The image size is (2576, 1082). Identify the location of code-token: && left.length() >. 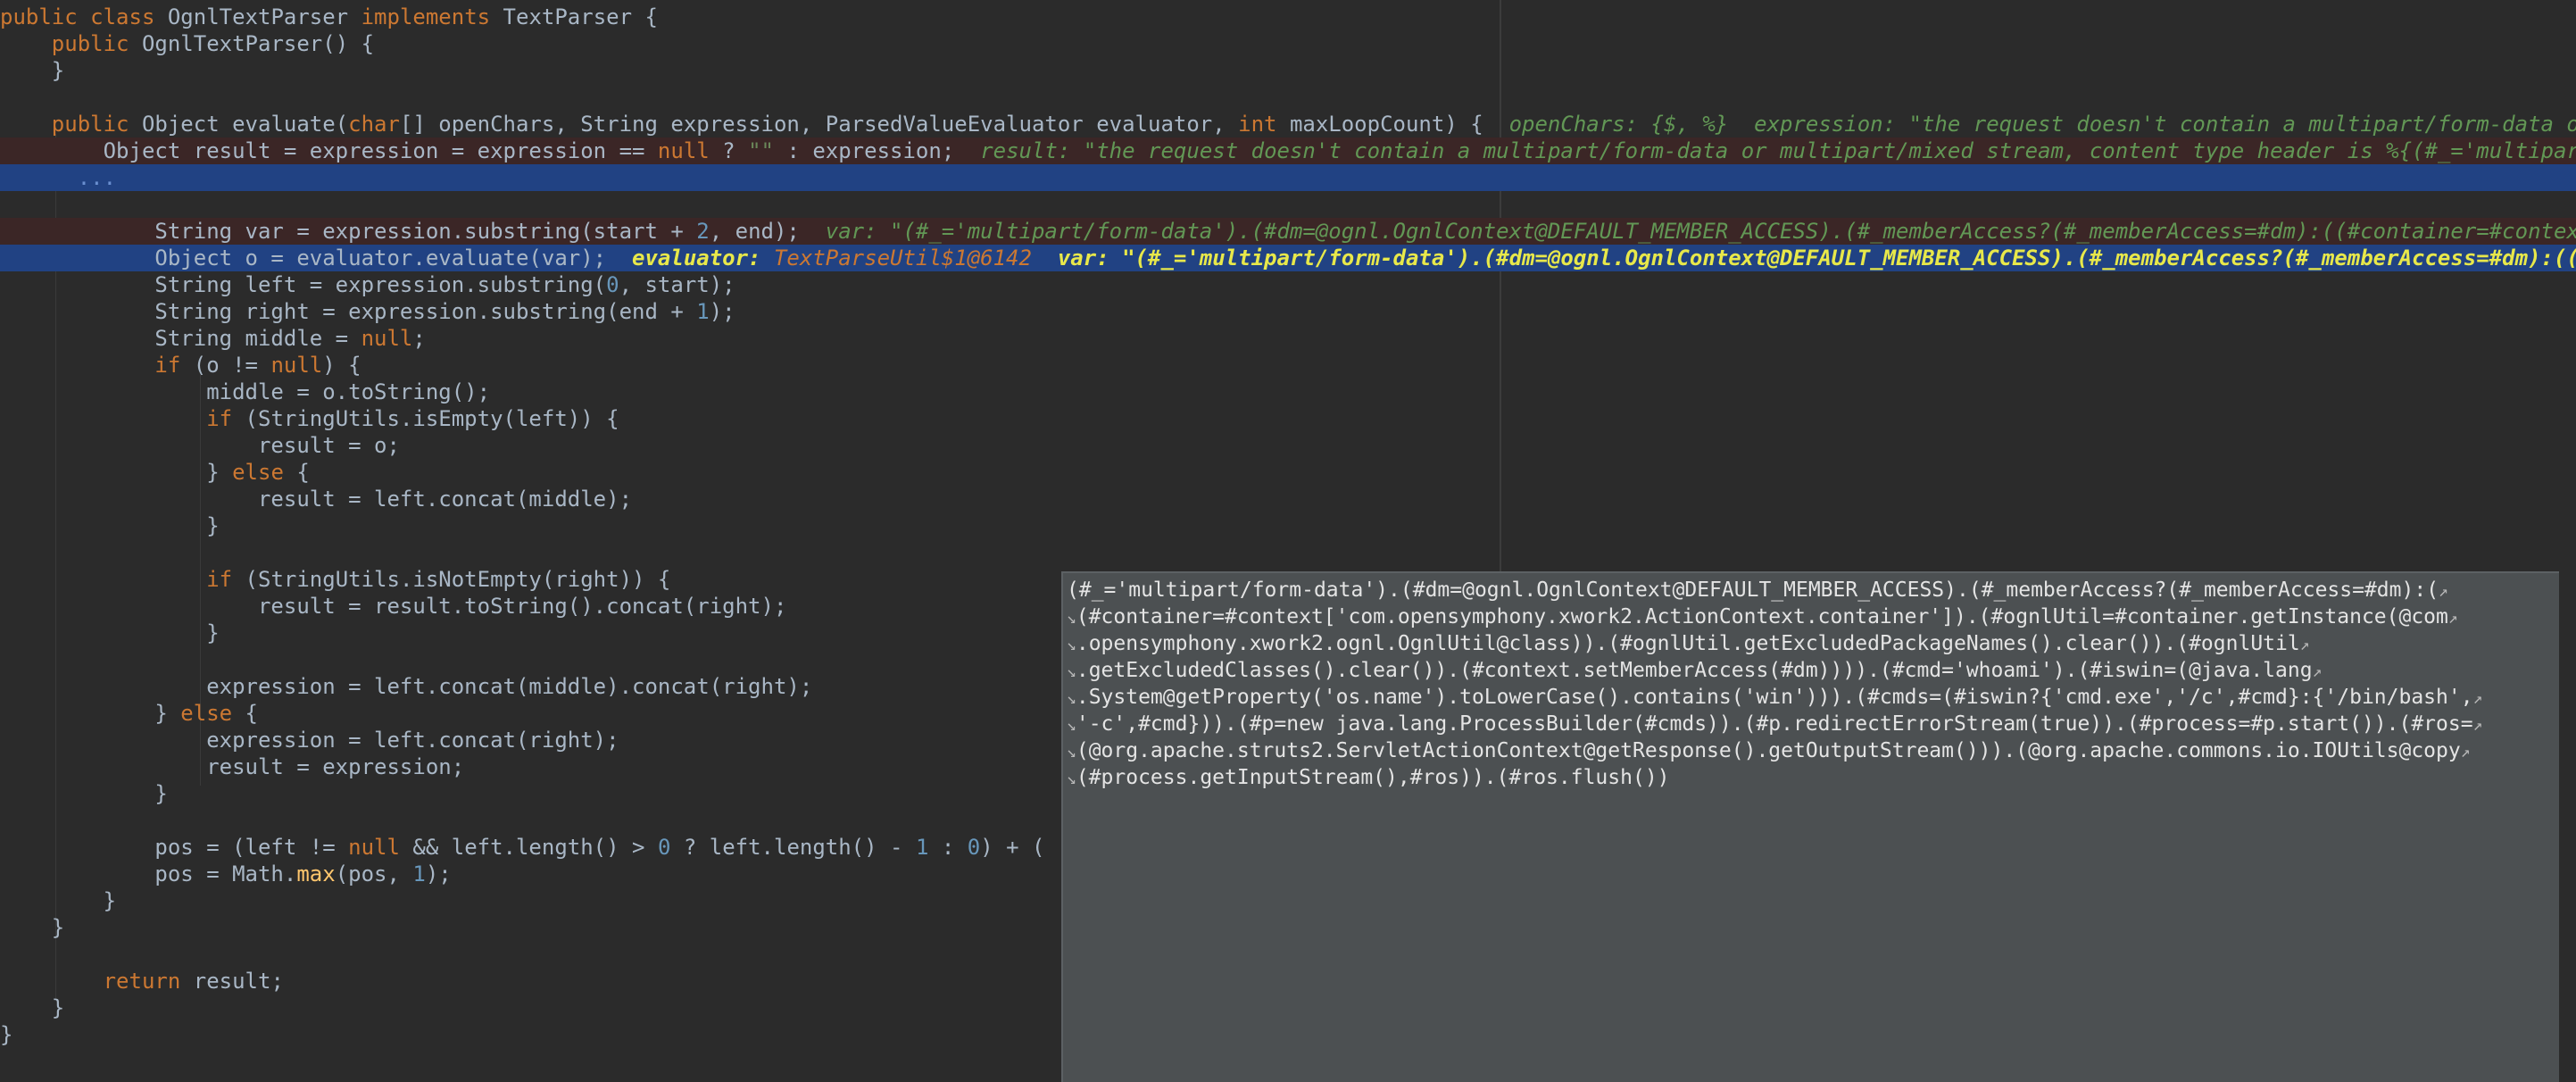
(535, 847).